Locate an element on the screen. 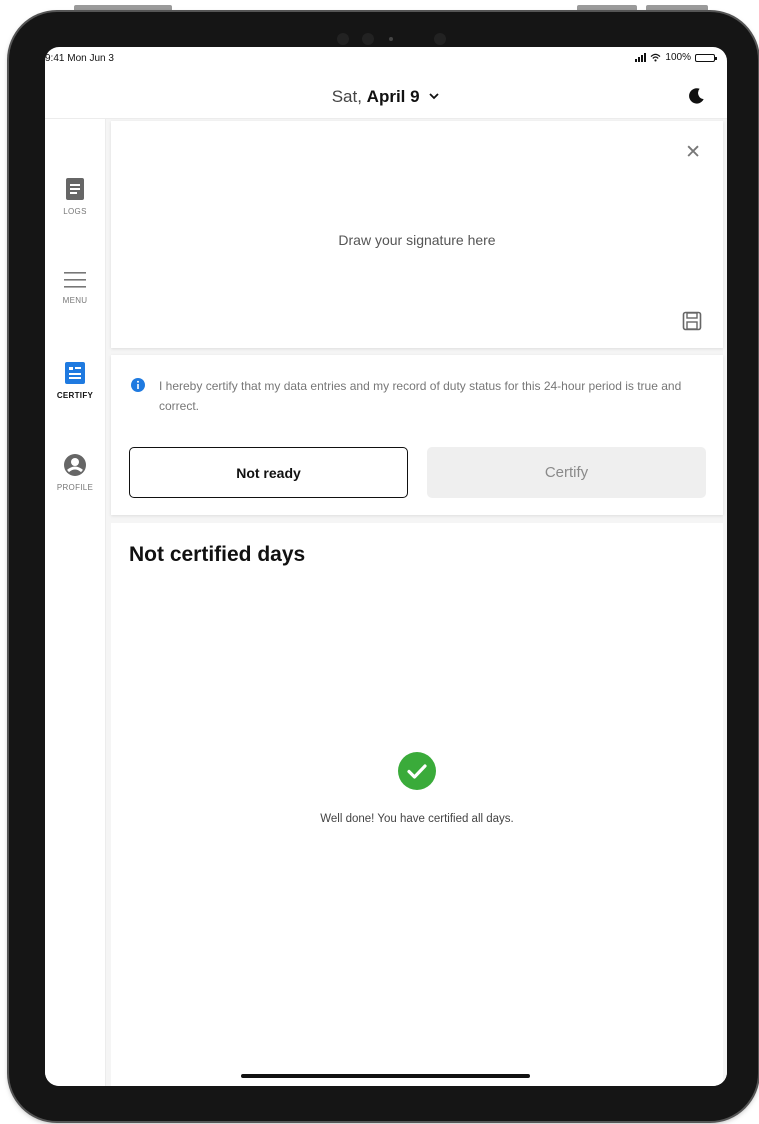 The height and width of the screenshot is (1124, 759). home-indicator is located at coordinates (385, 1076).